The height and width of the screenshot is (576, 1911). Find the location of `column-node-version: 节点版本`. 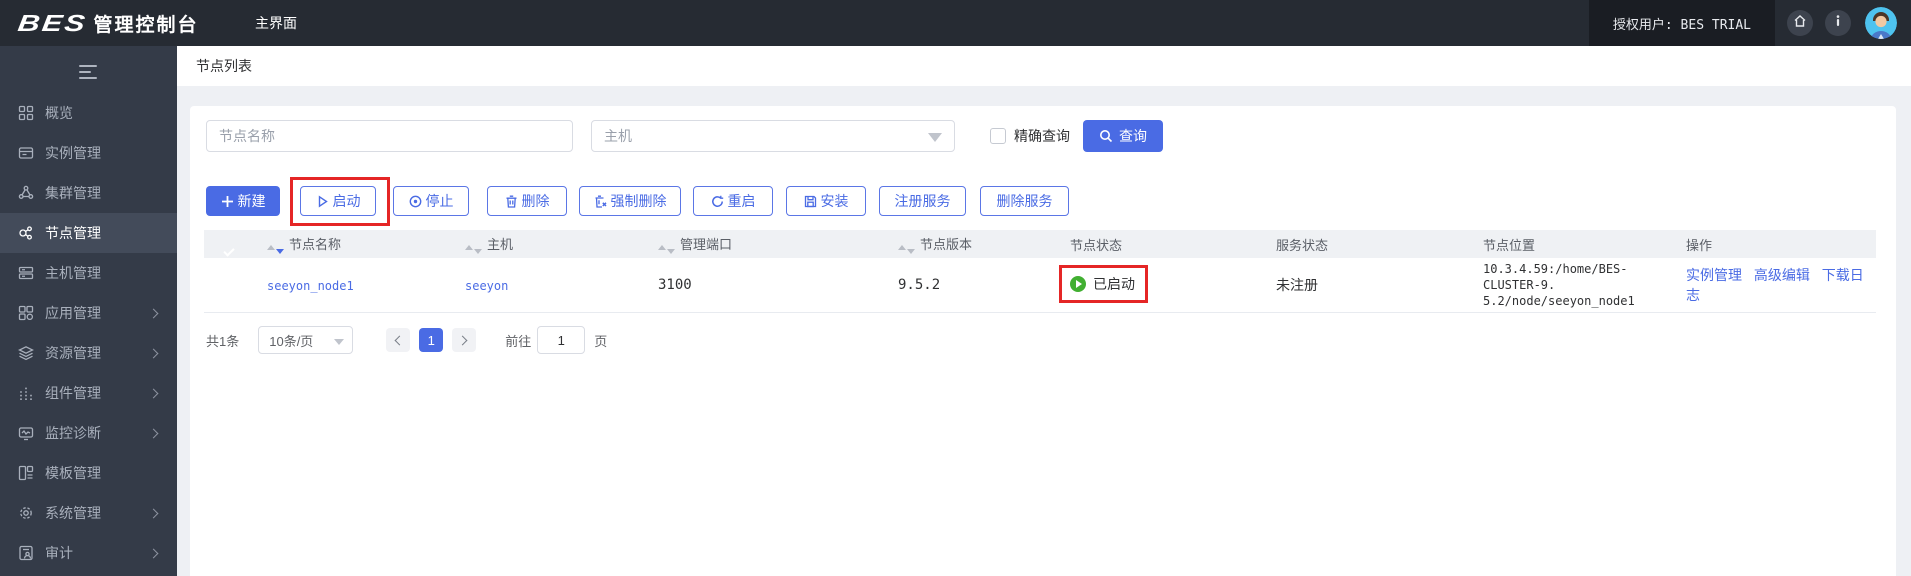

column-node-version: 节点版本 is located at coordinates (970, 244).